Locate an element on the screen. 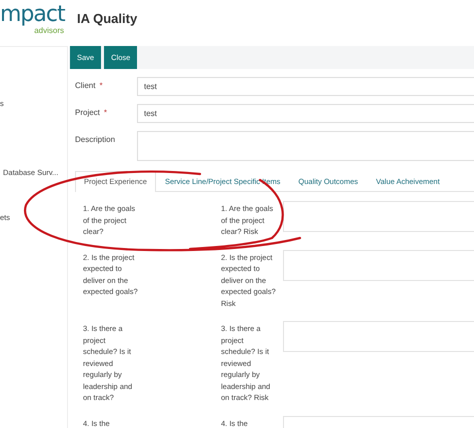 This screenshot has height=428, width=474. field-label: Description is located at coordinates (95, 139).